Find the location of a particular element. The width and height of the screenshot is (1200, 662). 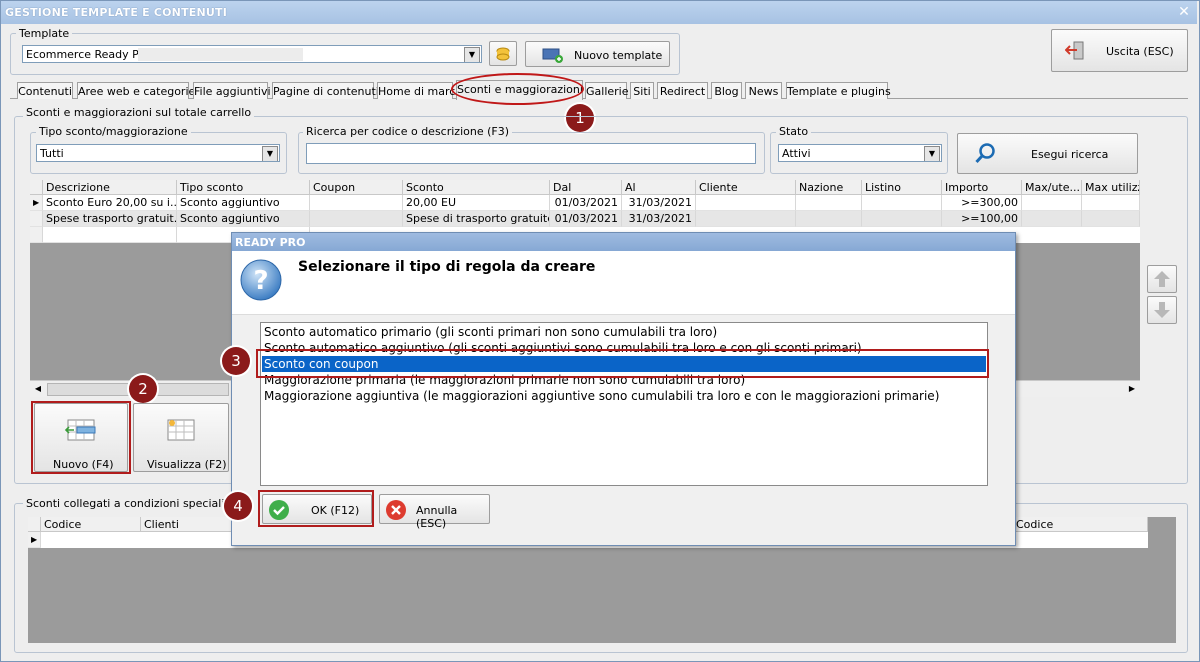

arrow-up-icon is located at coordinates (1162, 279).